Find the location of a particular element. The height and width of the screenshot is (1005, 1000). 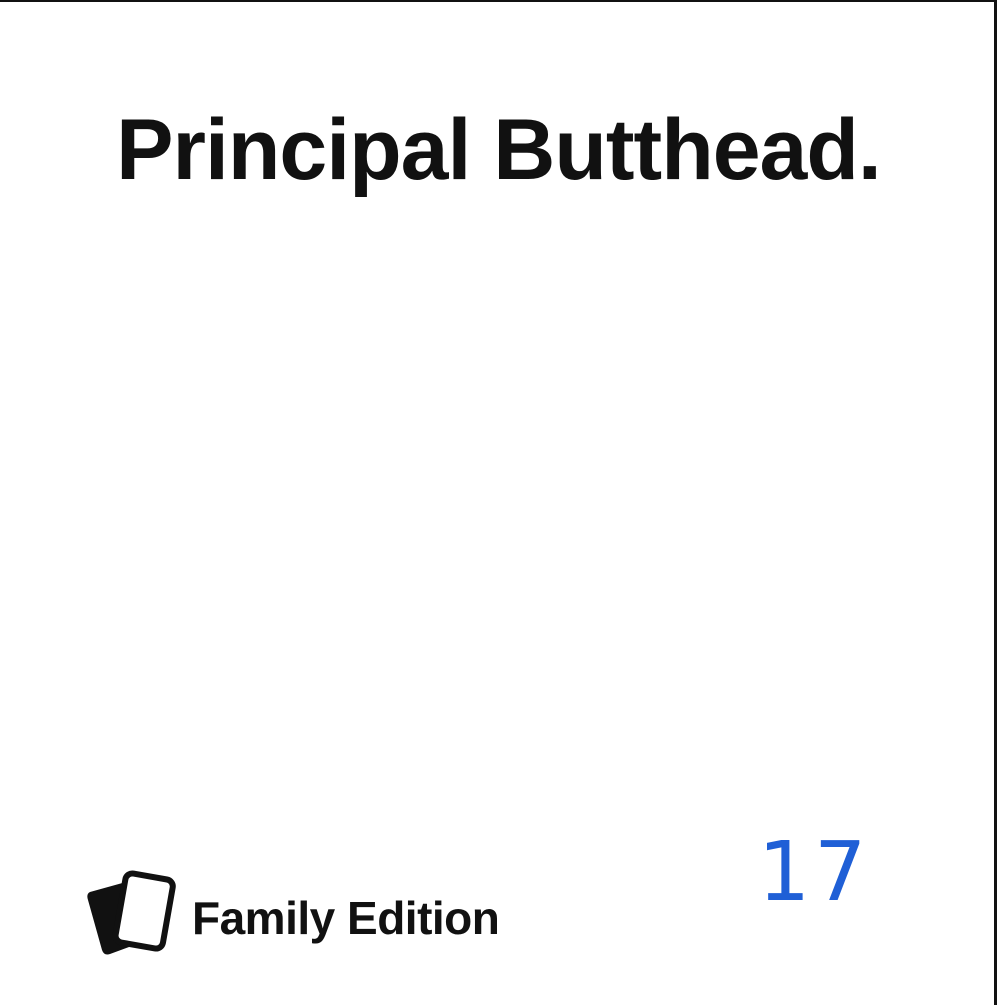

card-text: Principal Butthead. is located at coordinates (499, 150).